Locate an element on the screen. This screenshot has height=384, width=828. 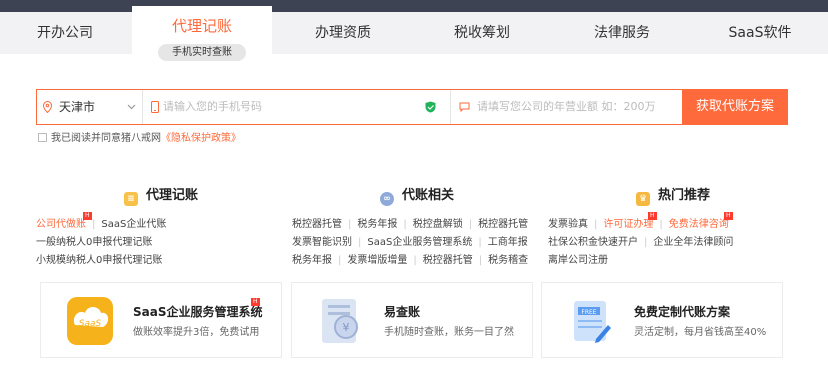
card-free-plan: FREE 免费定制代账方案 灵活定制，每月省钱高至40% is located at coordinates (662, 320).